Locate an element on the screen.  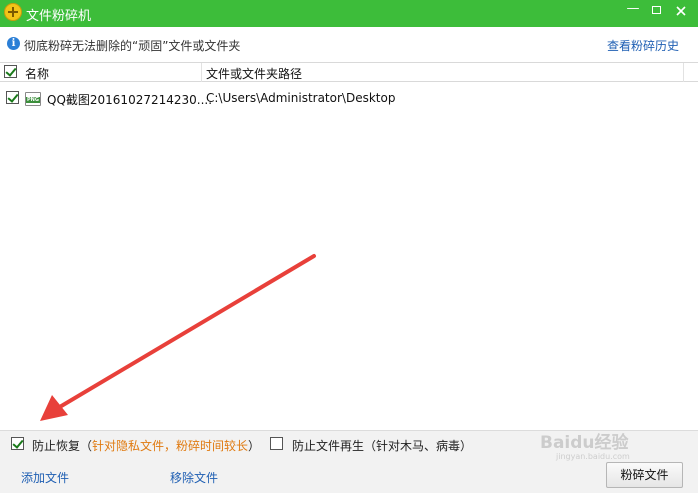
close-icon is located at coordinates (681, 11).